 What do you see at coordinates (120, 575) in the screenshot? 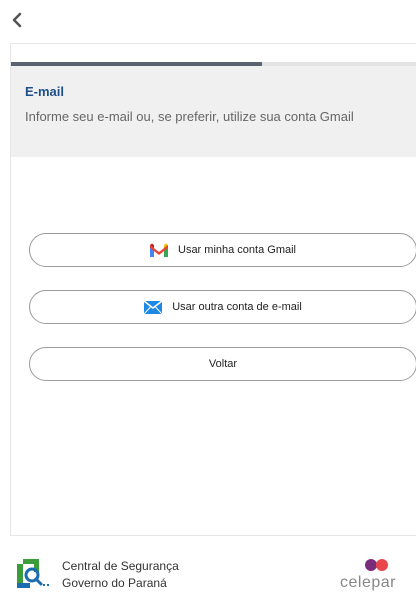
I see `organization-name: Central de Segurança Governo do Paraná` at bounding box center [120, 575].